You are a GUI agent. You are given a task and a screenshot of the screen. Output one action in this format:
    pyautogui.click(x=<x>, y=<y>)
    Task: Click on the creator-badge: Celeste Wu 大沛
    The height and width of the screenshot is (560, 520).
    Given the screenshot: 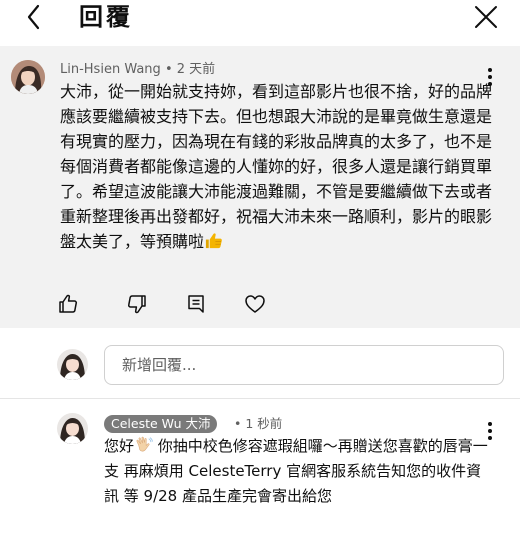 What is the action you would take?
    pyautogui.click(x=161, y=424)
    